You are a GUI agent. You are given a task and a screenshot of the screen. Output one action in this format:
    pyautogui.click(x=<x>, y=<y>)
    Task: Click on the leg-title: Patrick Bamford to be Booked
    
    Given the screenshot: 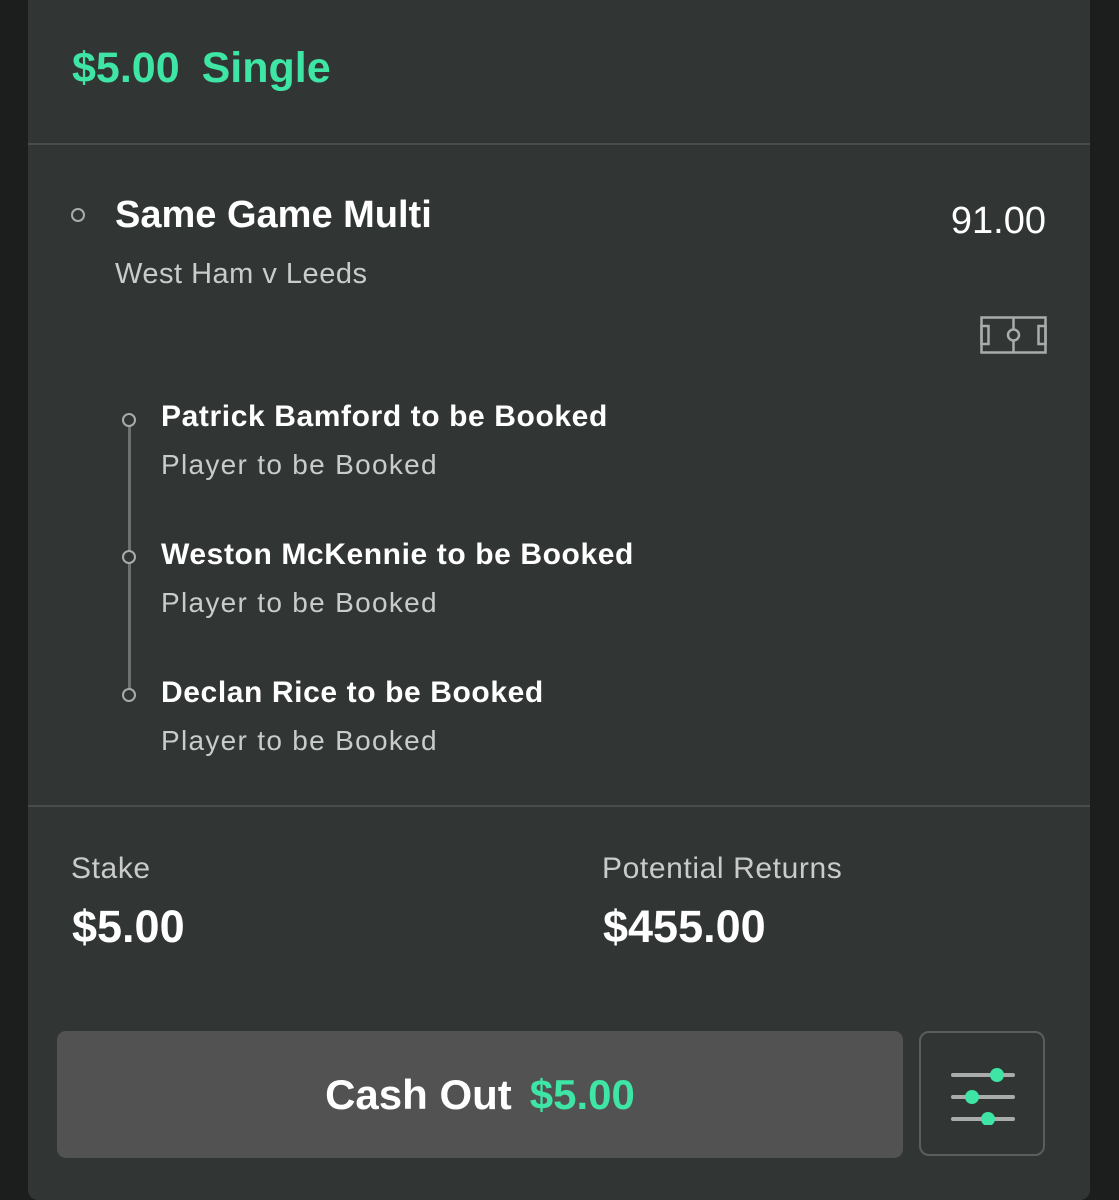 What is the action you would take?
    pyautogui.click(x=384, y=416)
    